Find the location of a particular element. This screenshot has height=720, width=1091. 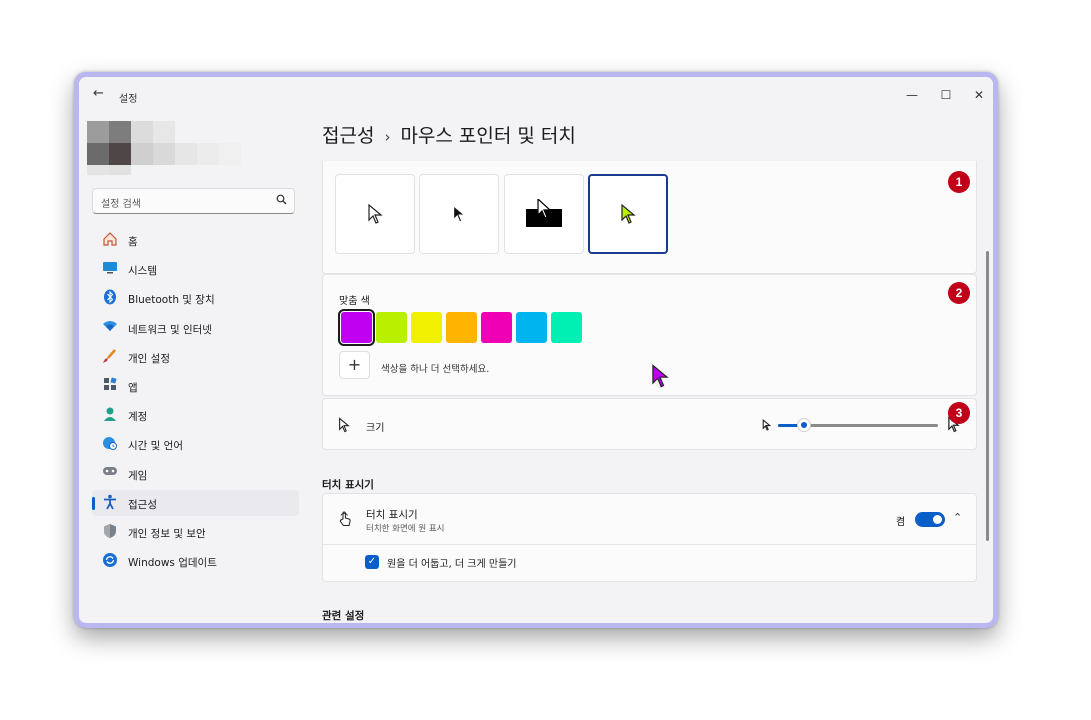

search-icon is located at coordinates (281, 201).